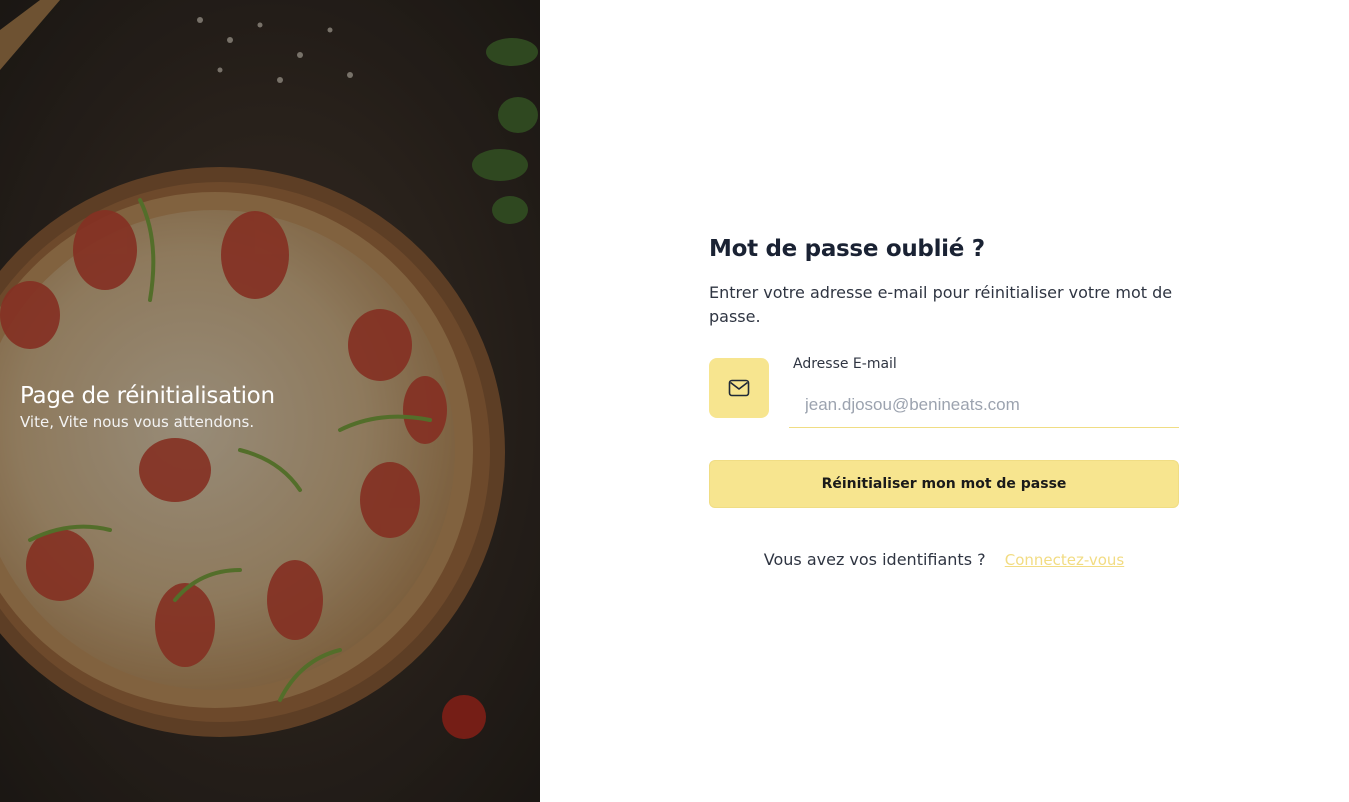 The height and width of the screenshot is (802, 1349). I want to click on hero-subtitle: Vite, Vite nous vous attendons., so click(137, 422).